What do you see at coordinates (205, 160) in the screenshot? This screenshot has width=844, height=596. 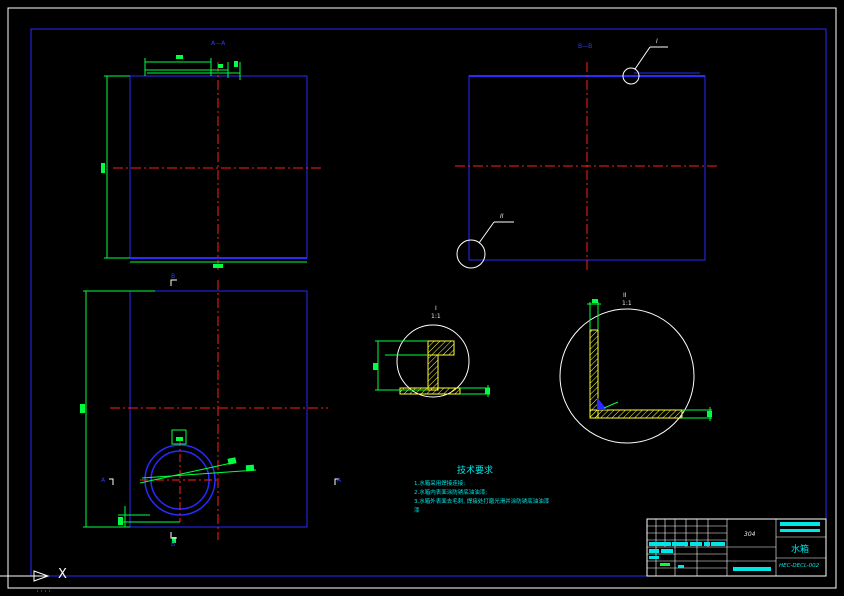 I see `dimension-lines` at bounding box center [205, 160].